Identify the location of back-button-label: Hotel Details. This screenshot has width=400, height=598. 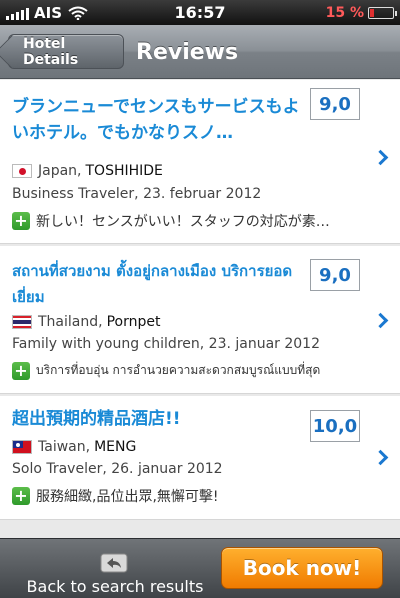
(51, 51).